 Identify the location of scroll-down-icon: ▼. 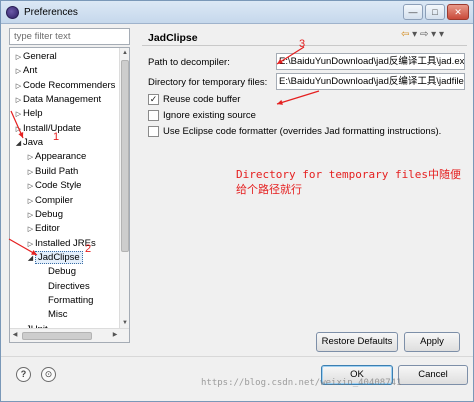
(124, 323).